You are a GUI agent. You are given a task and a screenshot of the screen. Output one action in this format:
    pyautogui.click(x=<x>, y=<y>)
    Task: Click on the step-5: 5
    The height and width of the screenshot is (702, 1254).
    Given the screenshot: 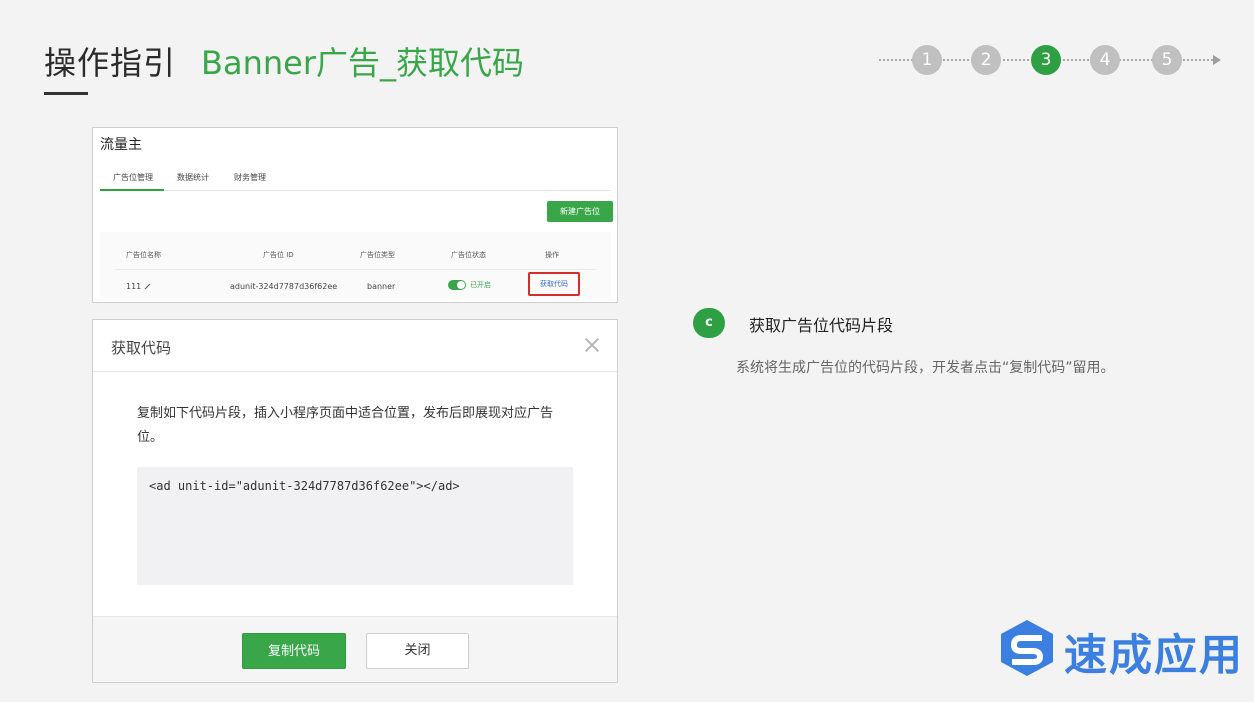 What is the action you would take?
    pyautogui.click(x=1167, y=60)
    